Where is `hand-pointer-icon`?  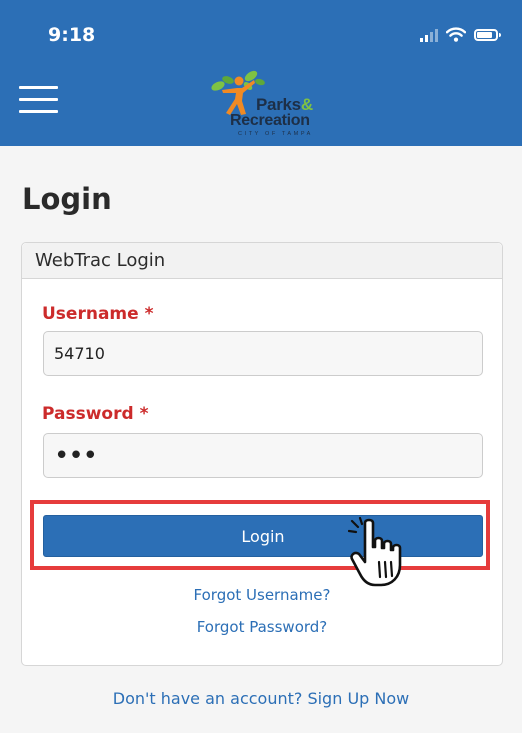 hand-pointer-icon is located at coordinates (375, 552).